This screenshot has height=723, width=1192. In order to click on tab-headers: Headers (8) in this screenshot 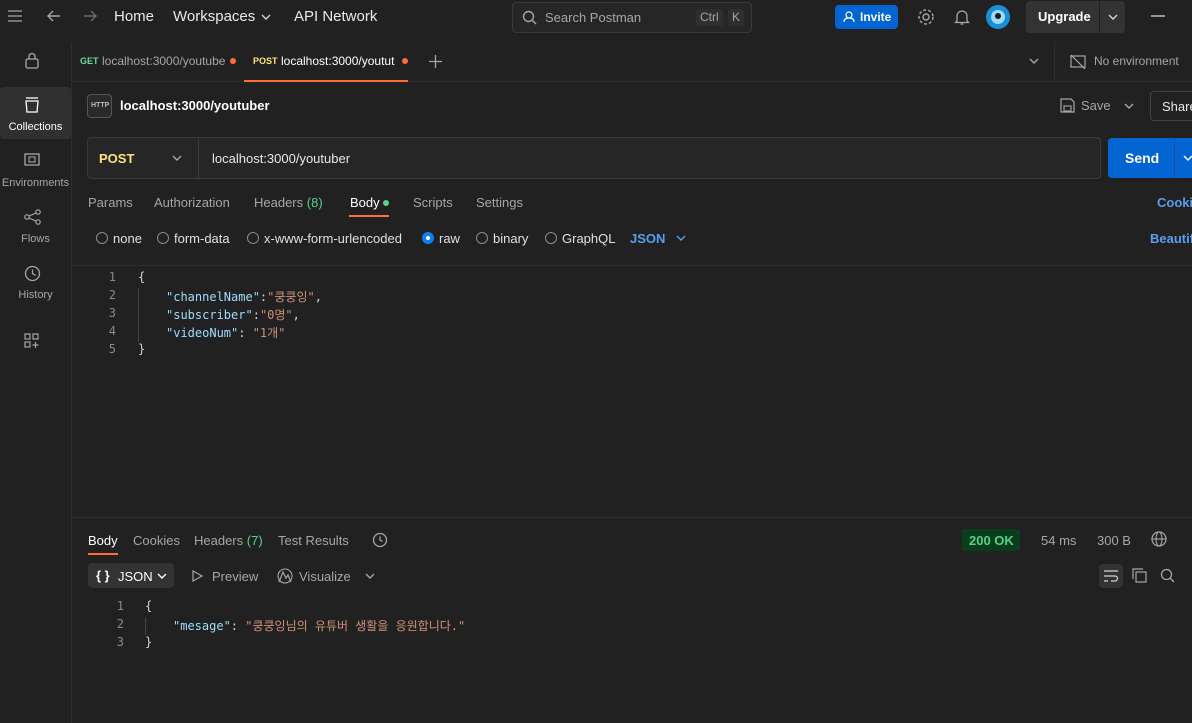, I will do `click(288, 202)`.